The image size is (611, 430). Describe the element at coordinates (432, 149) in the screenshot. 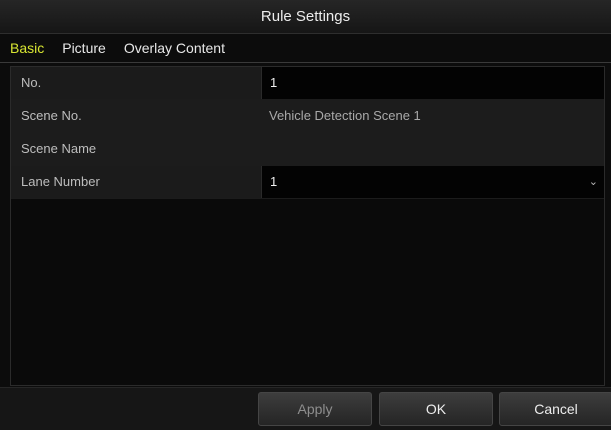

I see `scene-name-value` at that location.